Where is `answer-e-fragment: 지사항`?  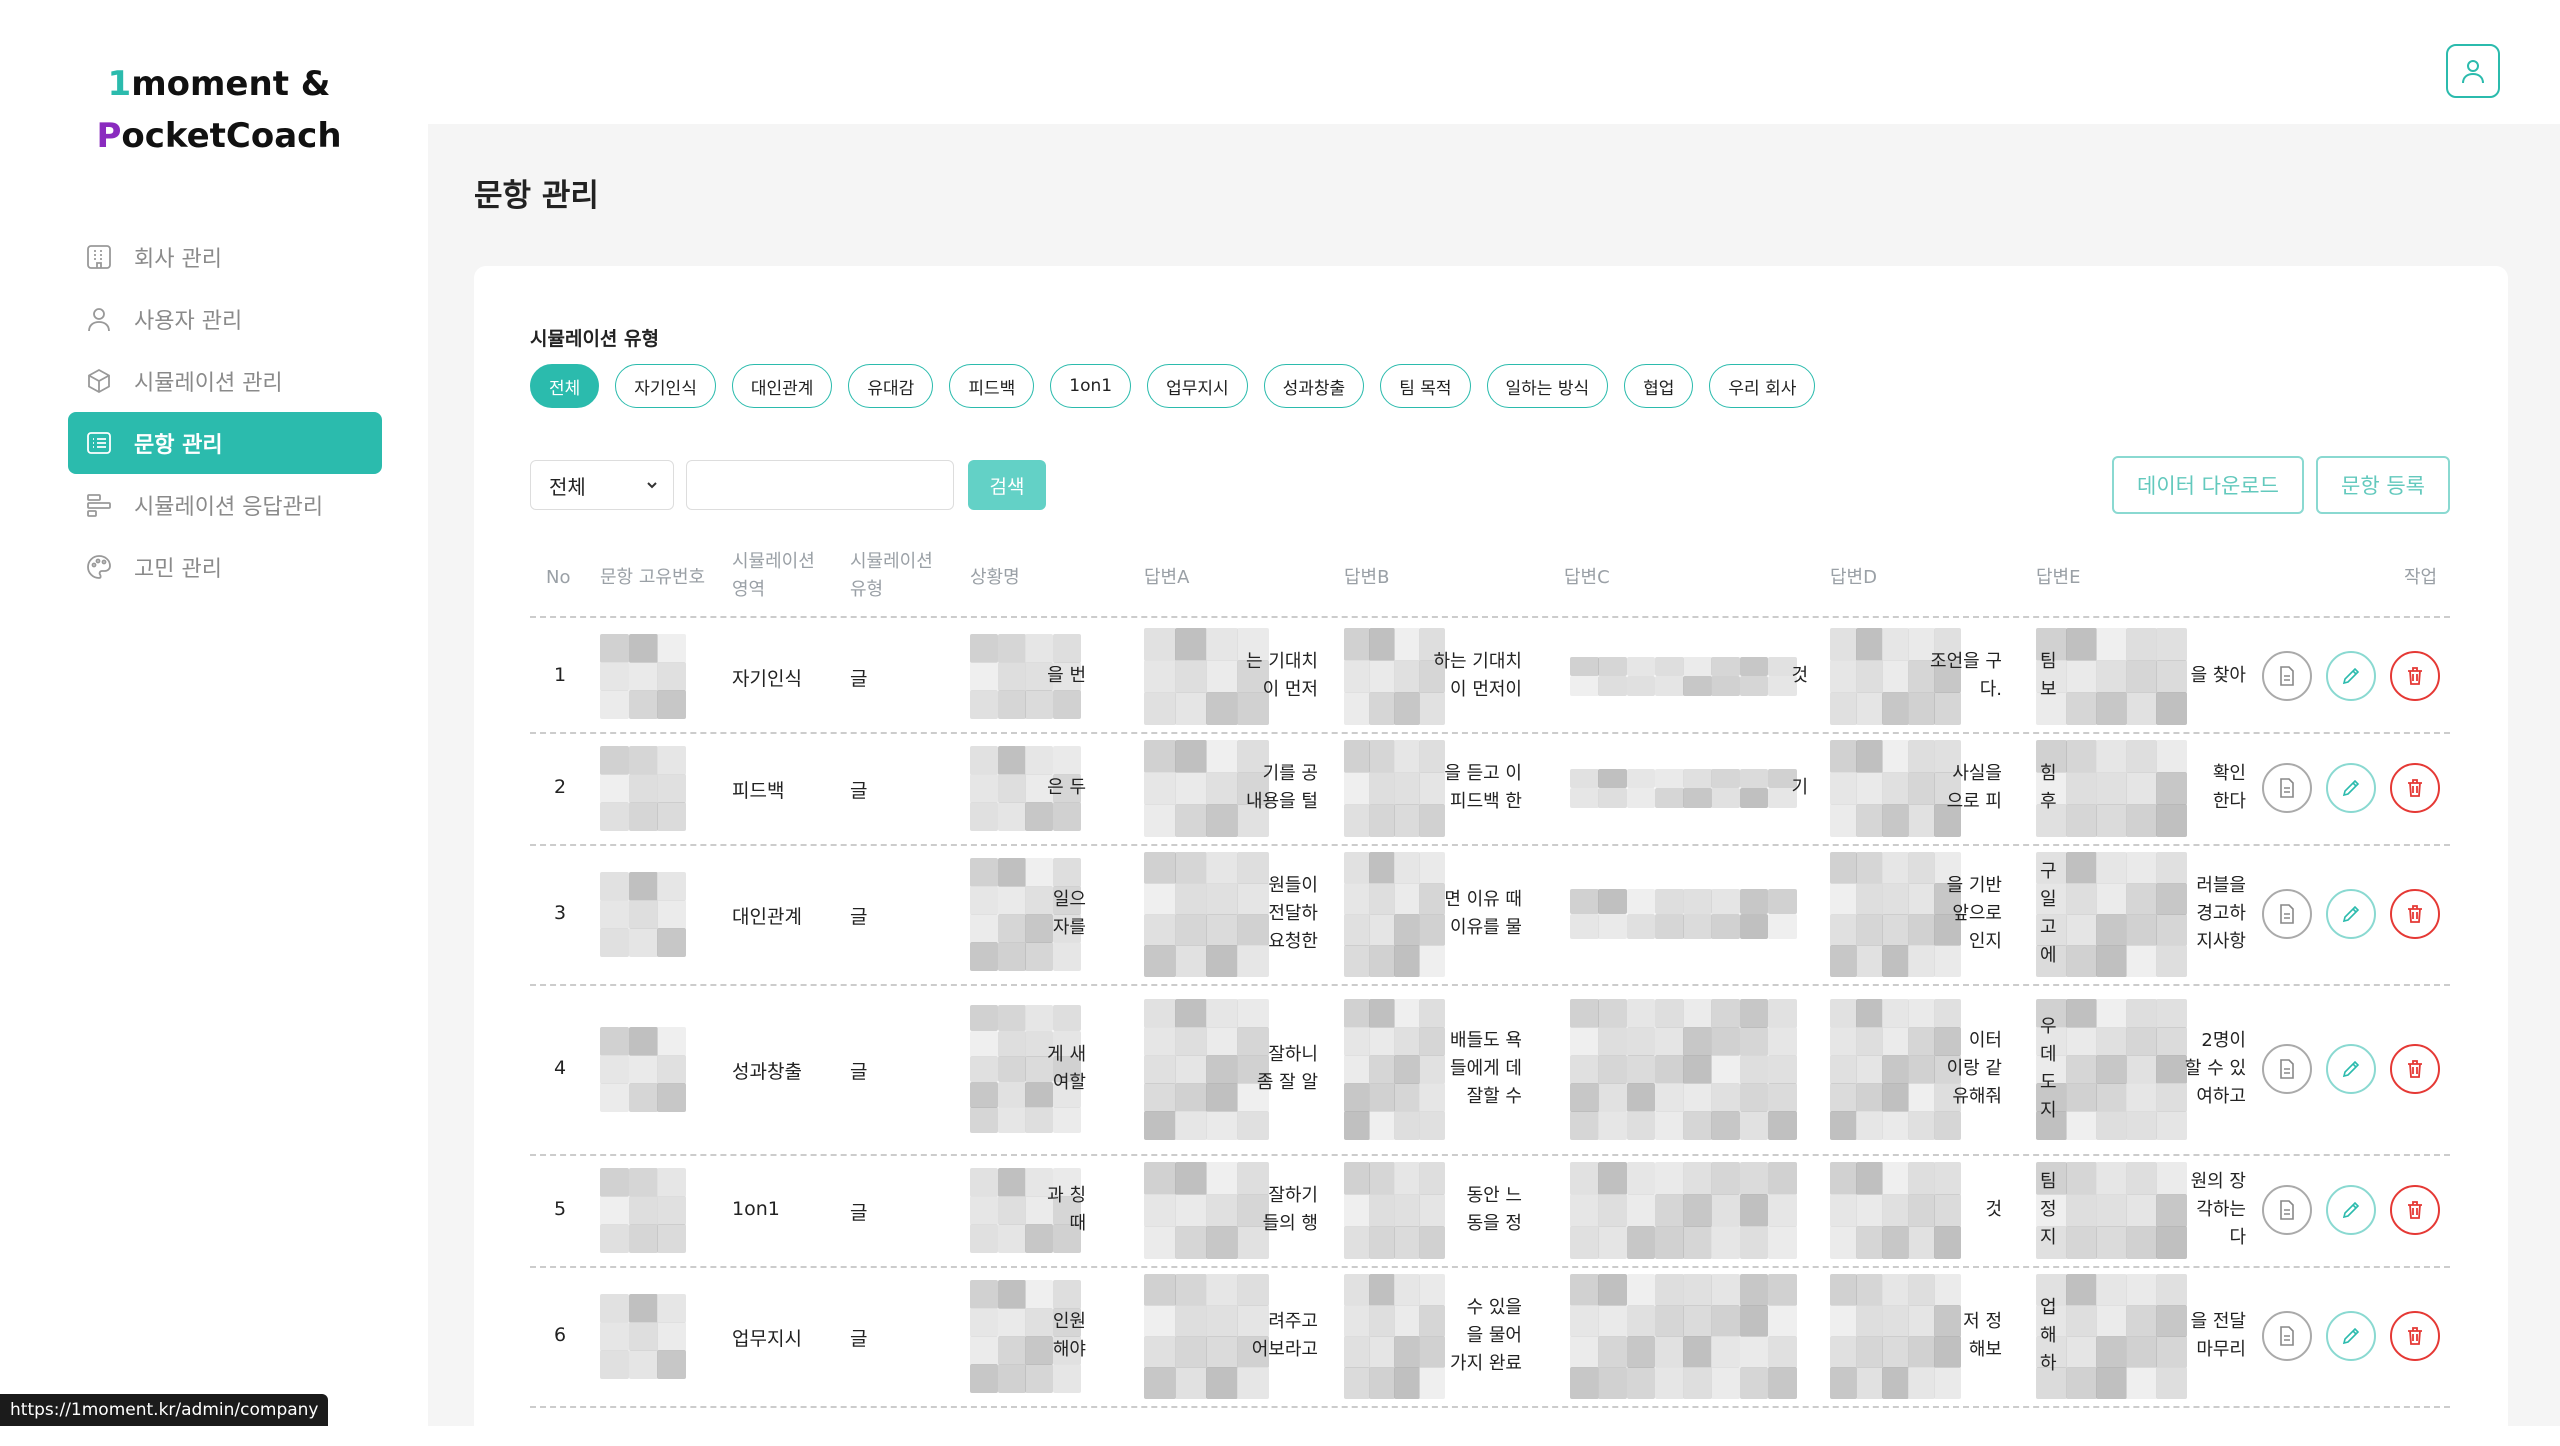 answer-e-fragment: 지사항 is located at coordinates (2221, 941).